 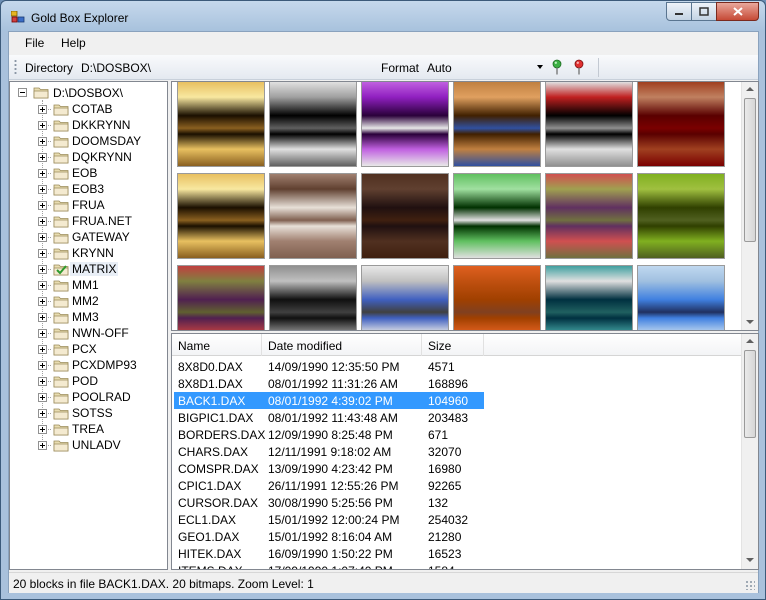 I want to click on file-row: COMSPR.DAX 13/09/1990 4:23:42 PM 16980, so click(x=329, y=468).